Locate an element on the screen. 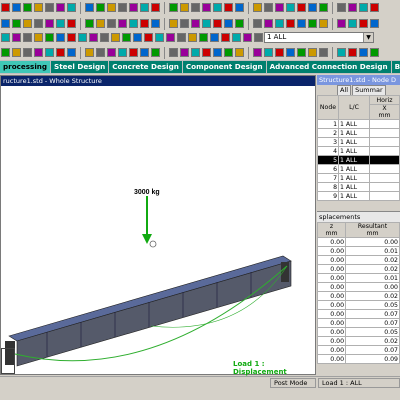 The width and height of the screenshot is (400, 400). mode-tab: Bridge Deck is located at coordinates (395, 67).